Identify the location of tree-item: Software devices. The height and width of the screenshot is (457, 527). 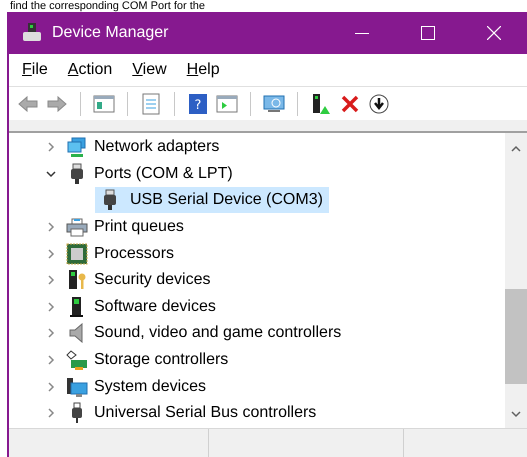
(155, 306).